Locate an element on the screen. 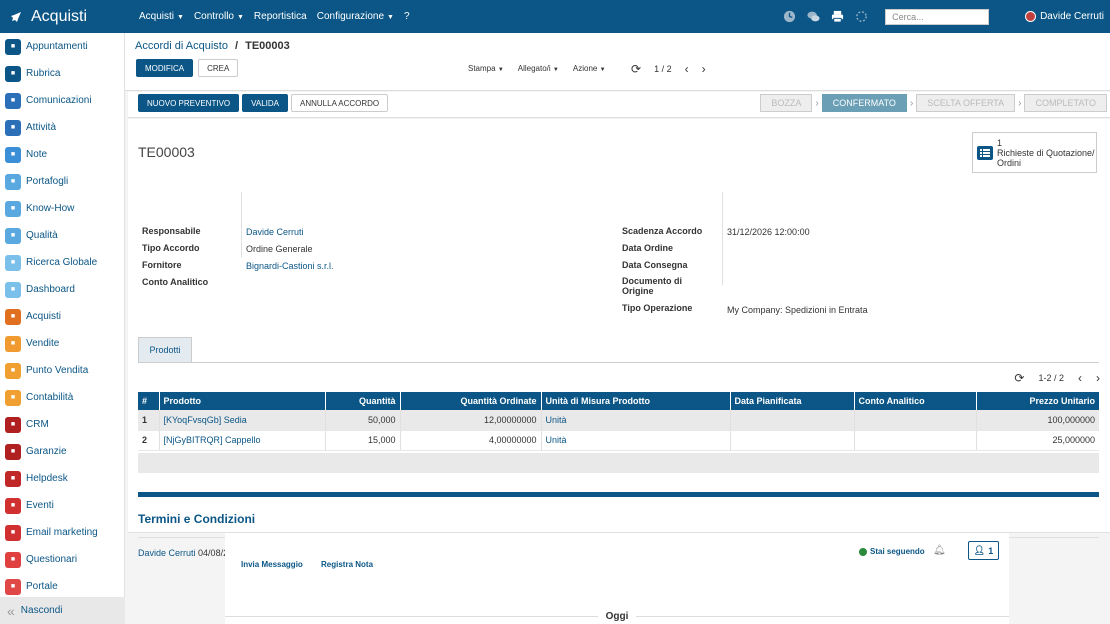  col-product: Prodotto is located at coordinates (242, 401).